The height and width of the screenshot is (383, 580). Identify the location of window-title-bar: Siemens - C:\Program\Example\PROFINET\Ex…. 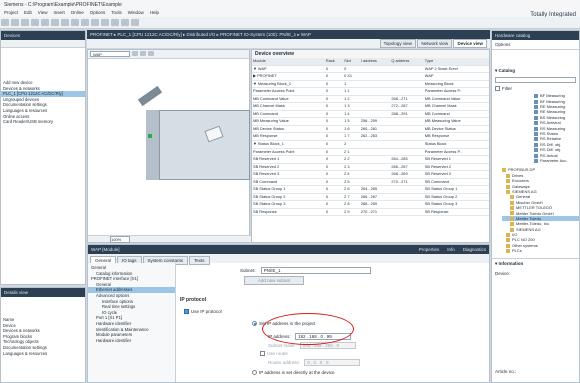
(290, 4).